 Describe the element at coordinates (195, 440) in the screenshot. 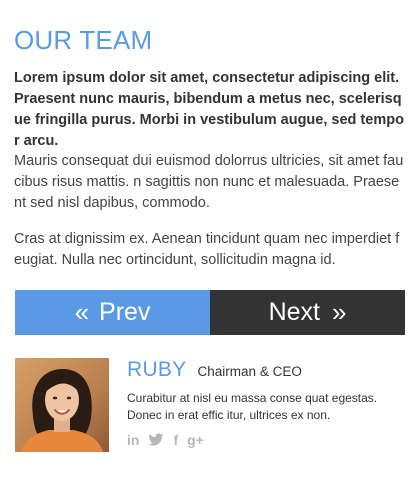

I see `google-plus-icon: g+` at that location.